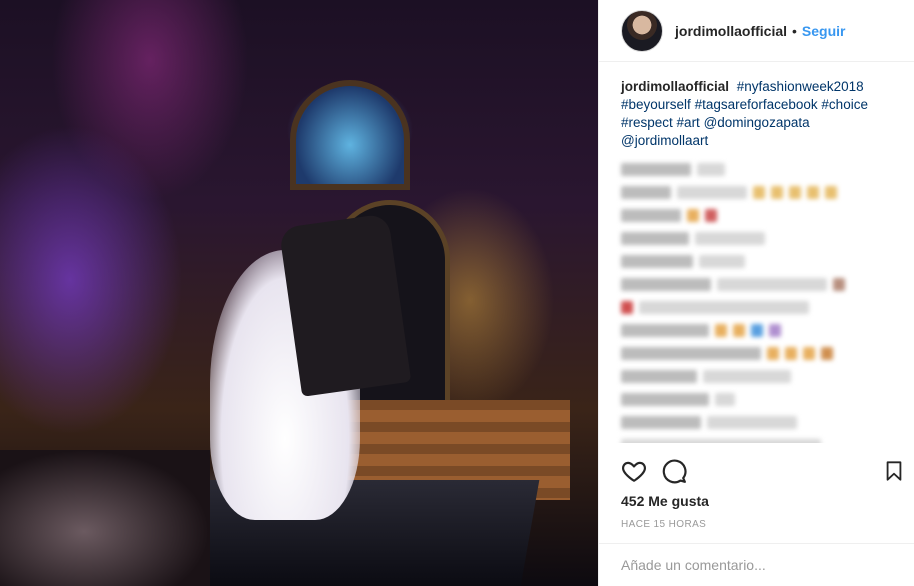 Image resolution: width=914 pixels, height=586 pixels. What do you see at coordinates (663, 524) in the screenshot?
I see `post-timestamp: HACE 15 HORAS` at bounding box center [663, 524].